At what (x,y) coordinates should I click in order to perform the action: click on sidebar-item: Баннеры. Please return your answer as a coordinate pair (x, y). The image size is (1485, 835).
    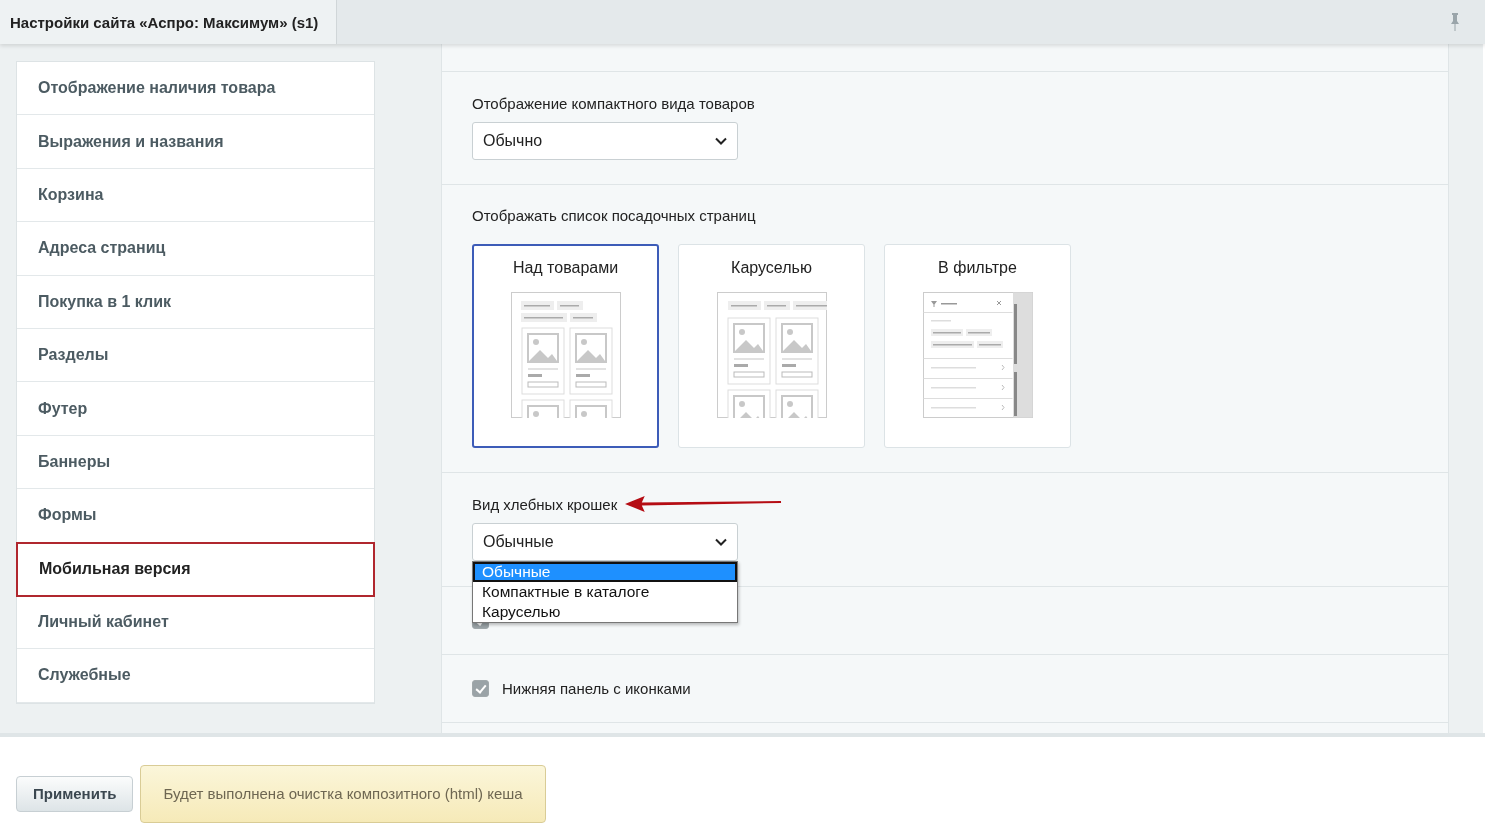
    Looking at the image, I should click on (195, 462).